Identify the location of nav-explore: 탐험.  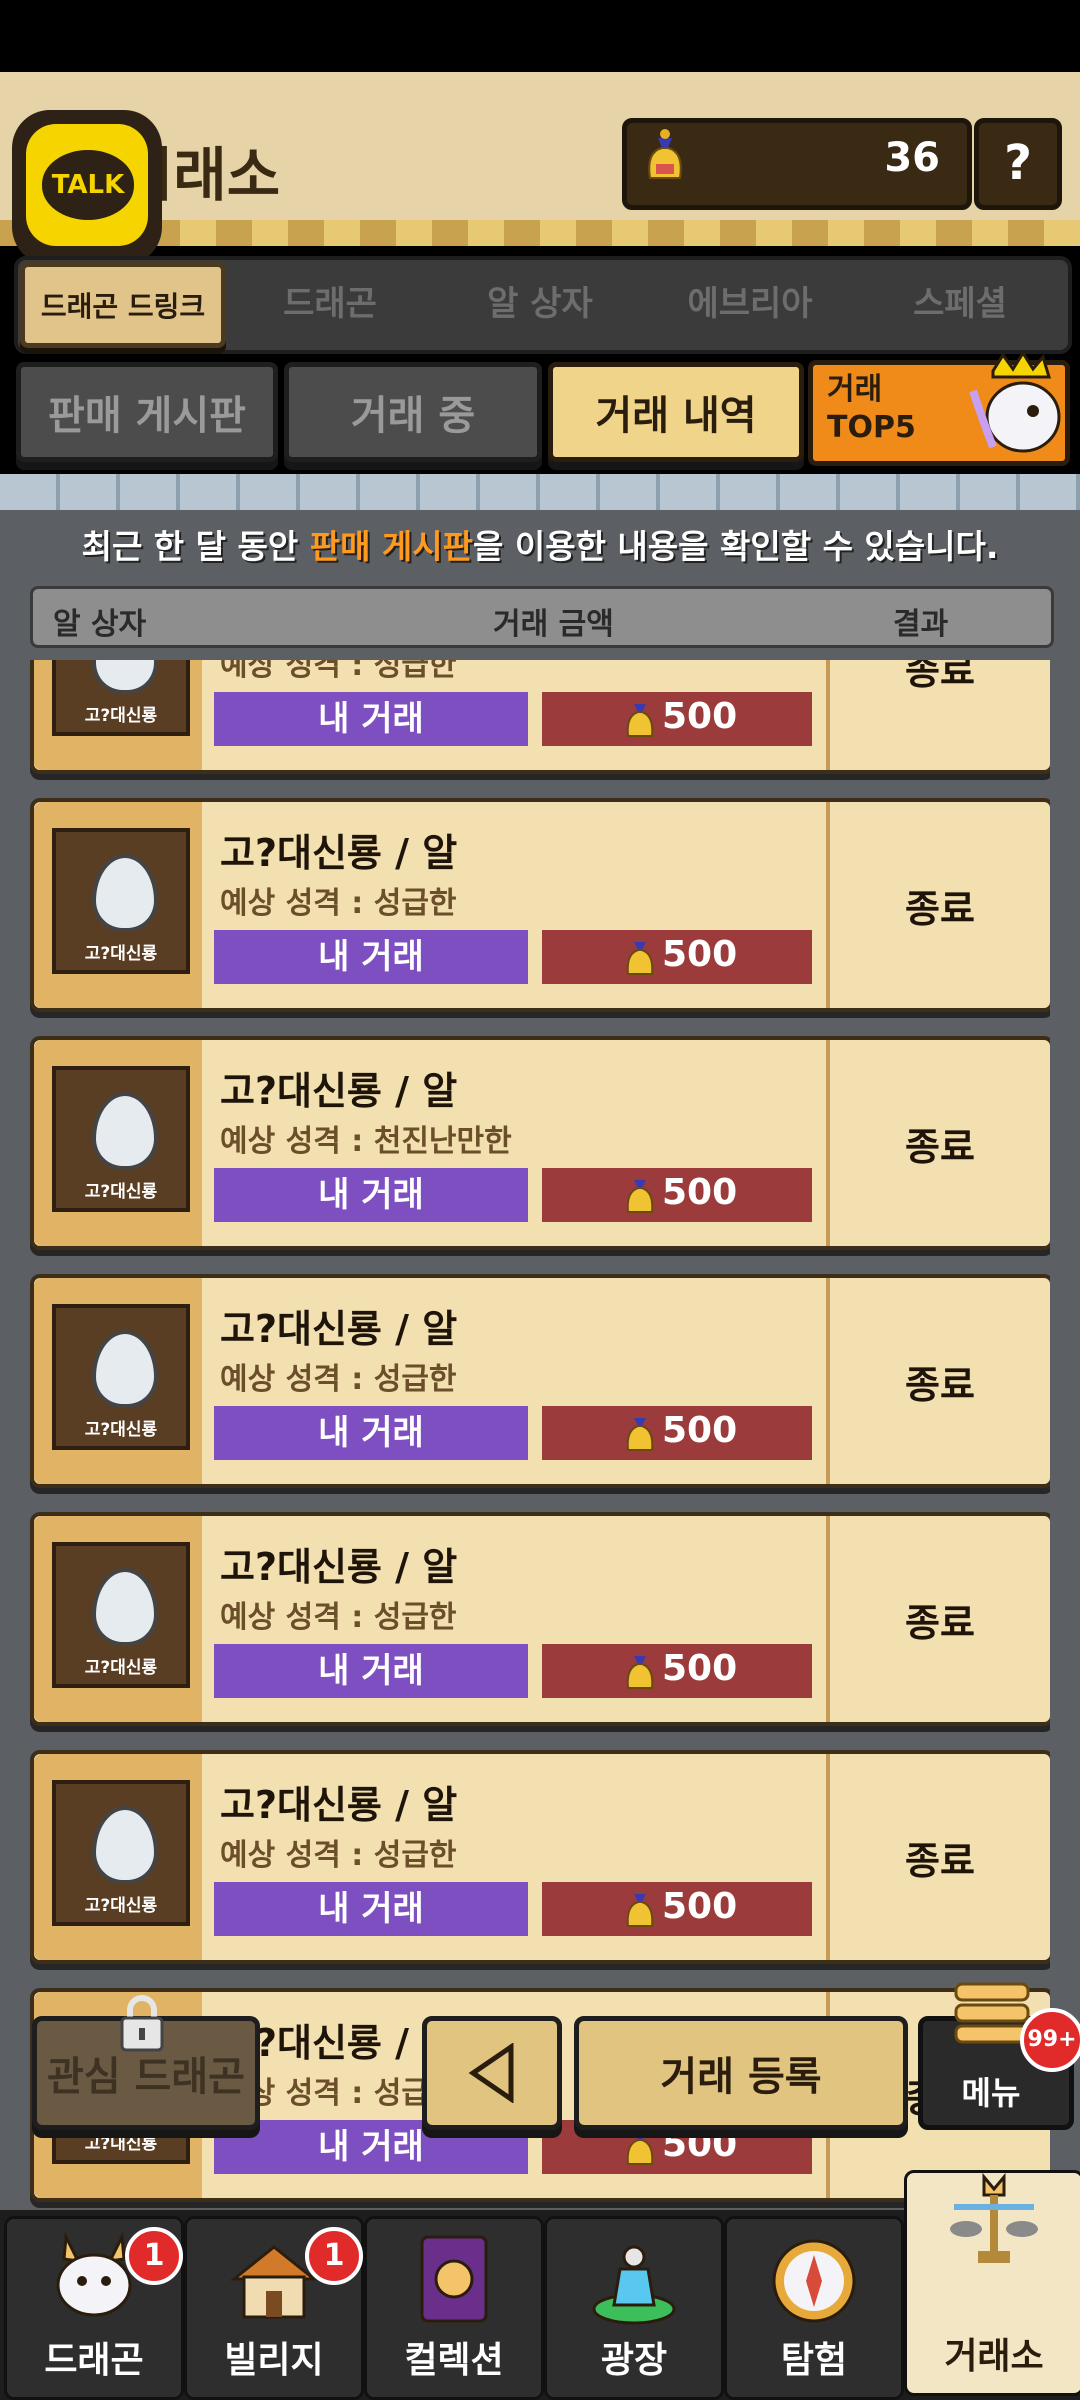
(814, 2308).